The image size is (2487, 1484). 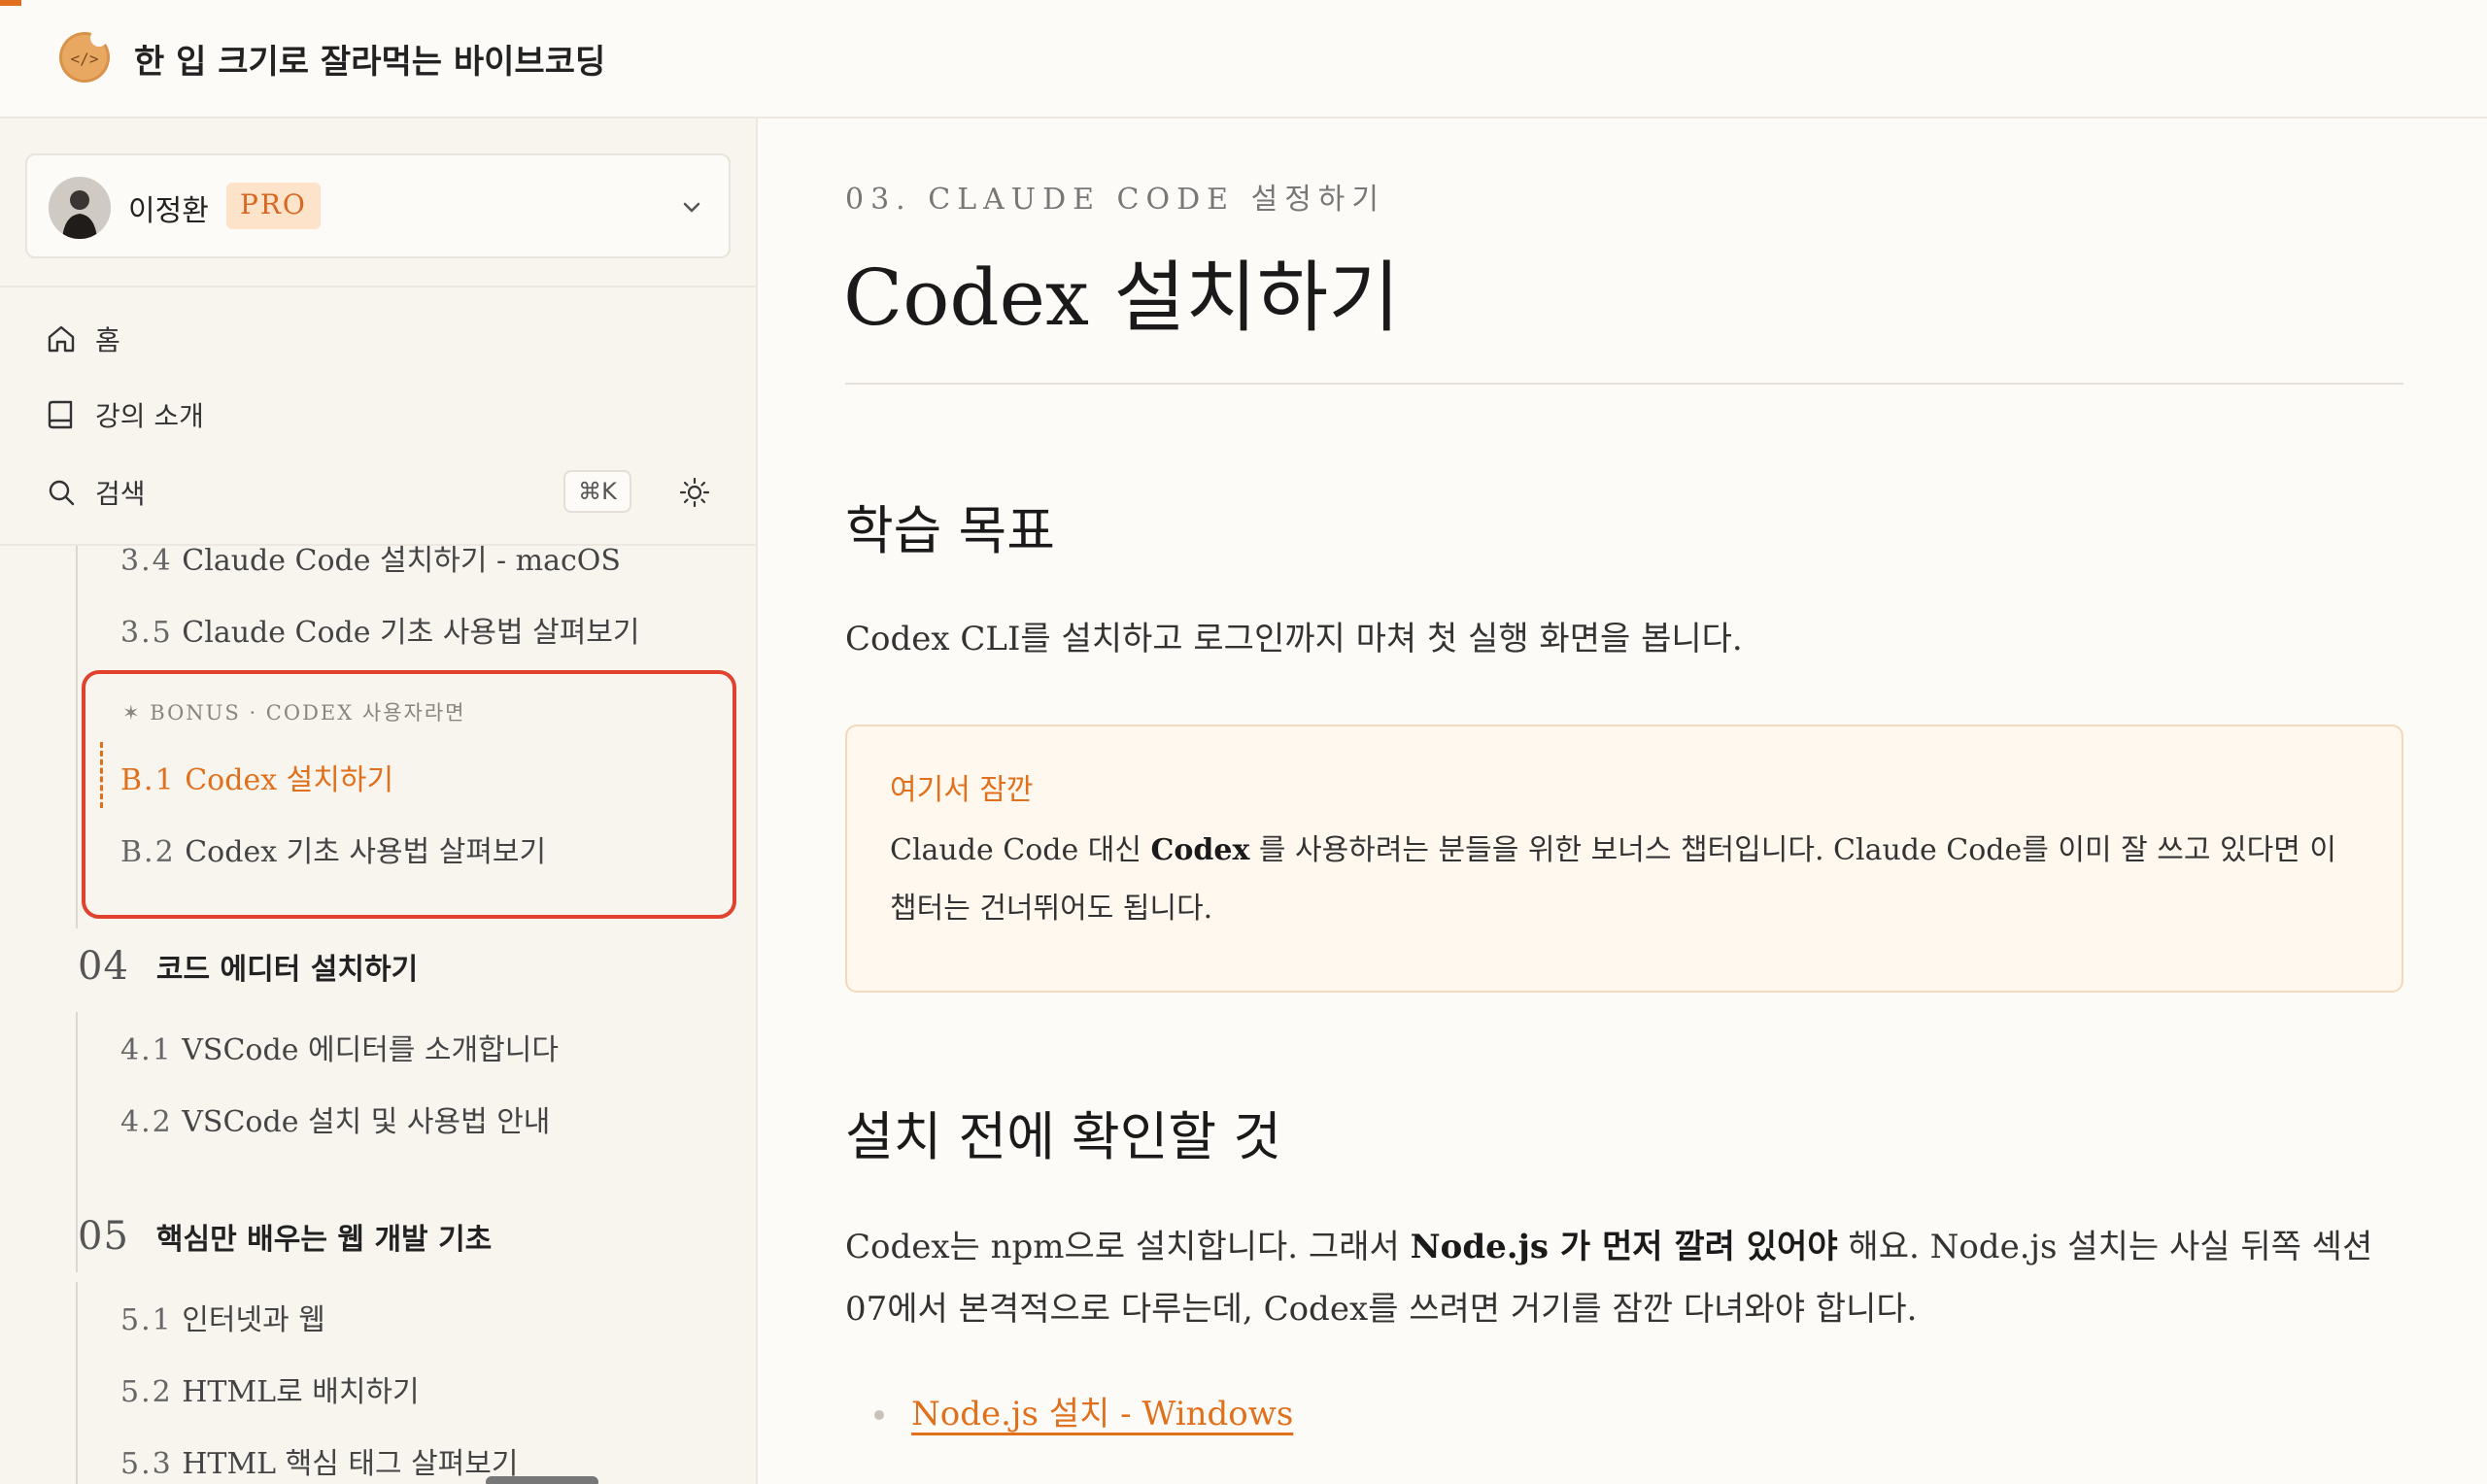 What do you see at coordinates (597, 491) in the screenshot?
I see `search-shortcut: ⌘K` at bounding box center [597, 491].